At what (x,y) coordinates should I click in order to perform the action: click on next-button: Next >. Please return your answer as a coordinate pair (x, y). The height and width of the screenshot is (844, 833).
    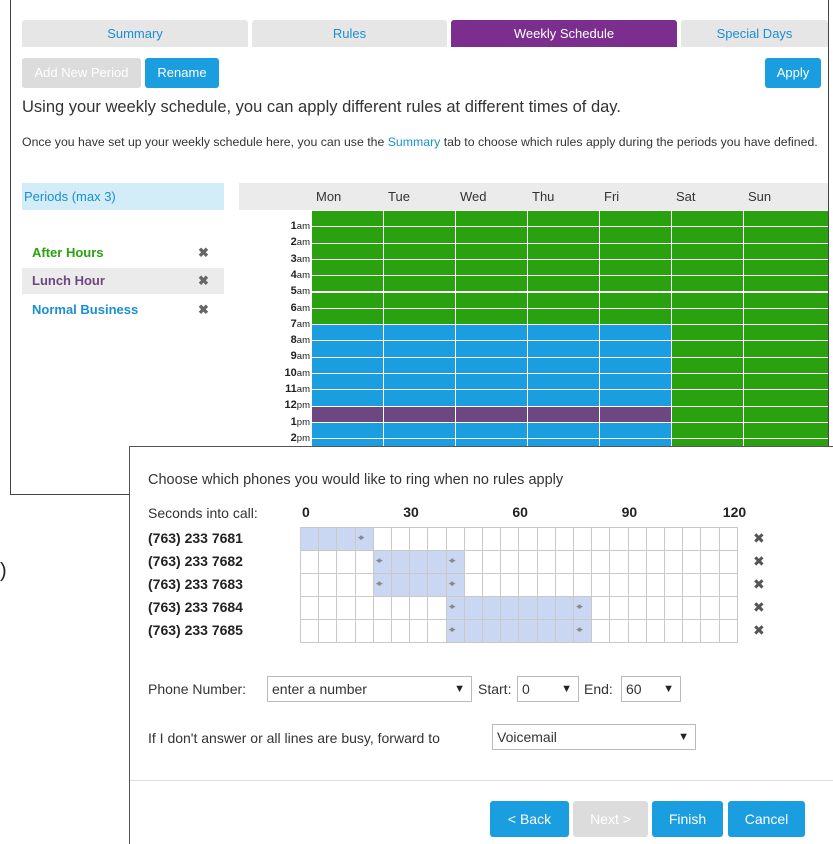
    Looking at the image, I should click on (610, 819).